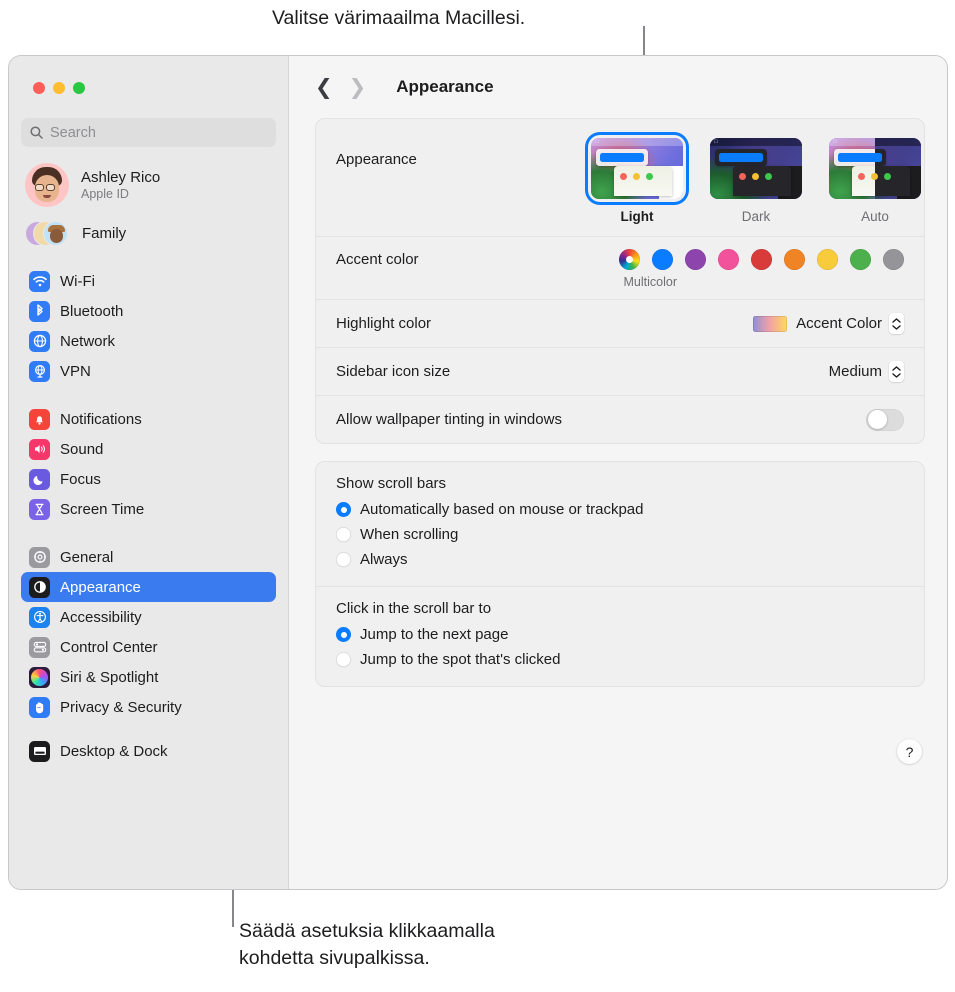  I want to click on sidebar-item-label: Siri & Spotlight, so click(109, 677).